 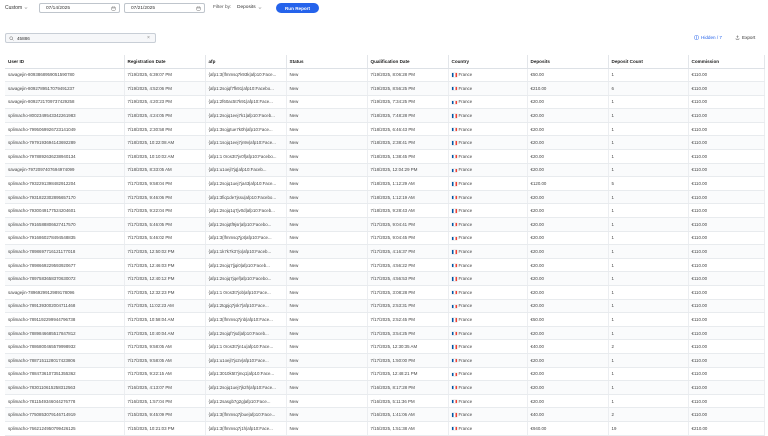 What do you see at coordinates (143, 8) in the screenshot?
I see `end-date-value: 07/21/2025` at bounding box center [143, 8].